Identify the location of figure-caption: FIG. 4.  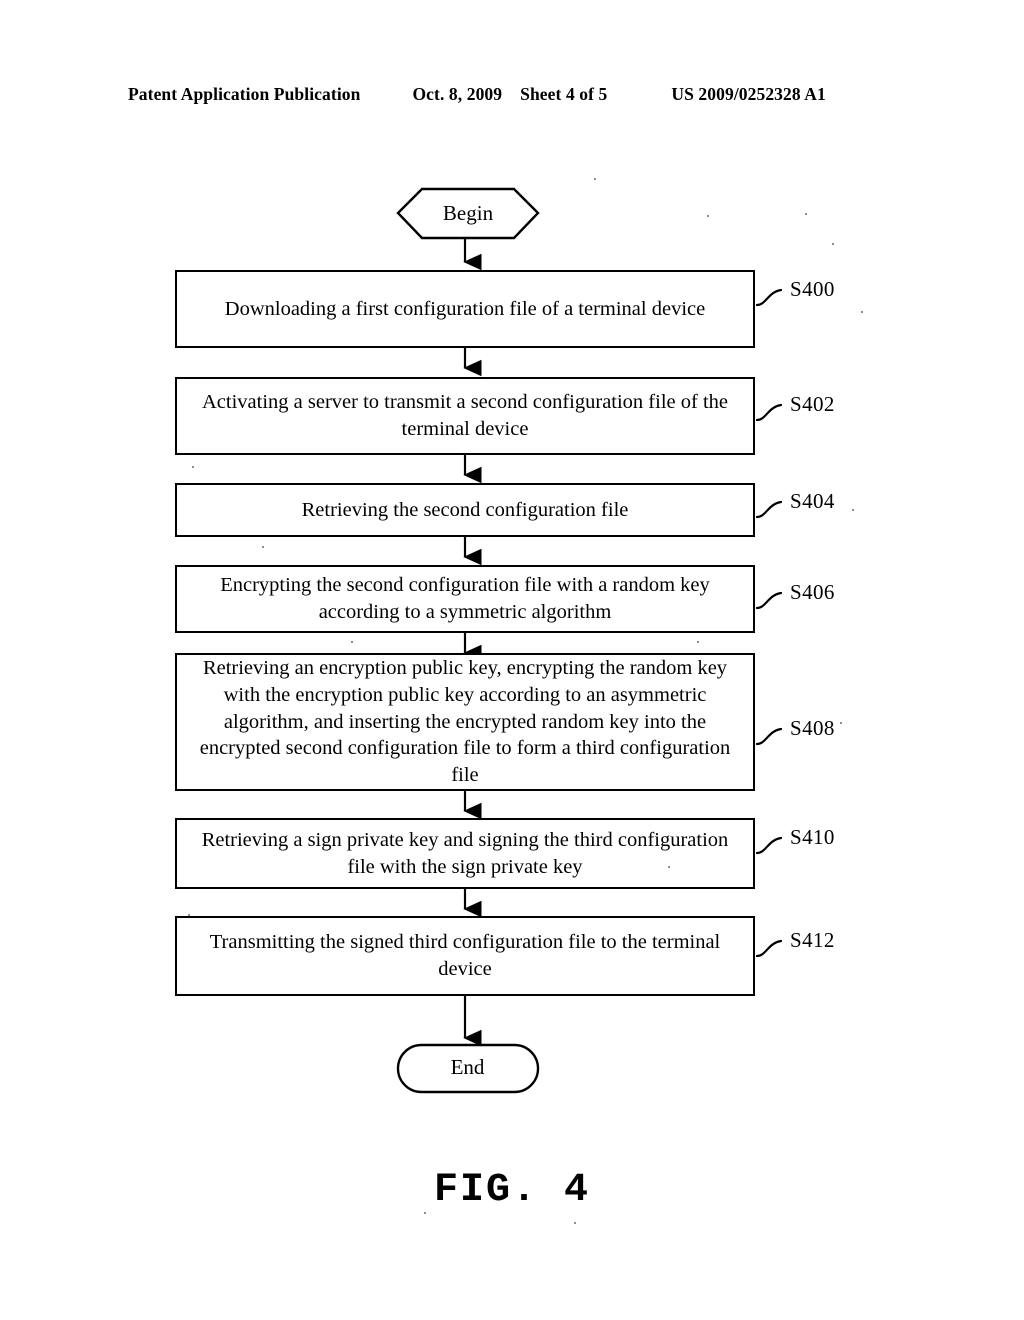
(512, 1190).